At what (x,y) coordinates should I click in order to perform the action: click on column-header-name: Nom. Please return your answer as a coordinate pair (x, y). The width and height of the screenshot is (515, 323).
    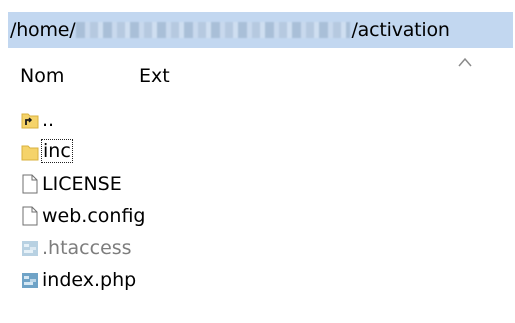
    Looking at the image, I should click on (42, 76).